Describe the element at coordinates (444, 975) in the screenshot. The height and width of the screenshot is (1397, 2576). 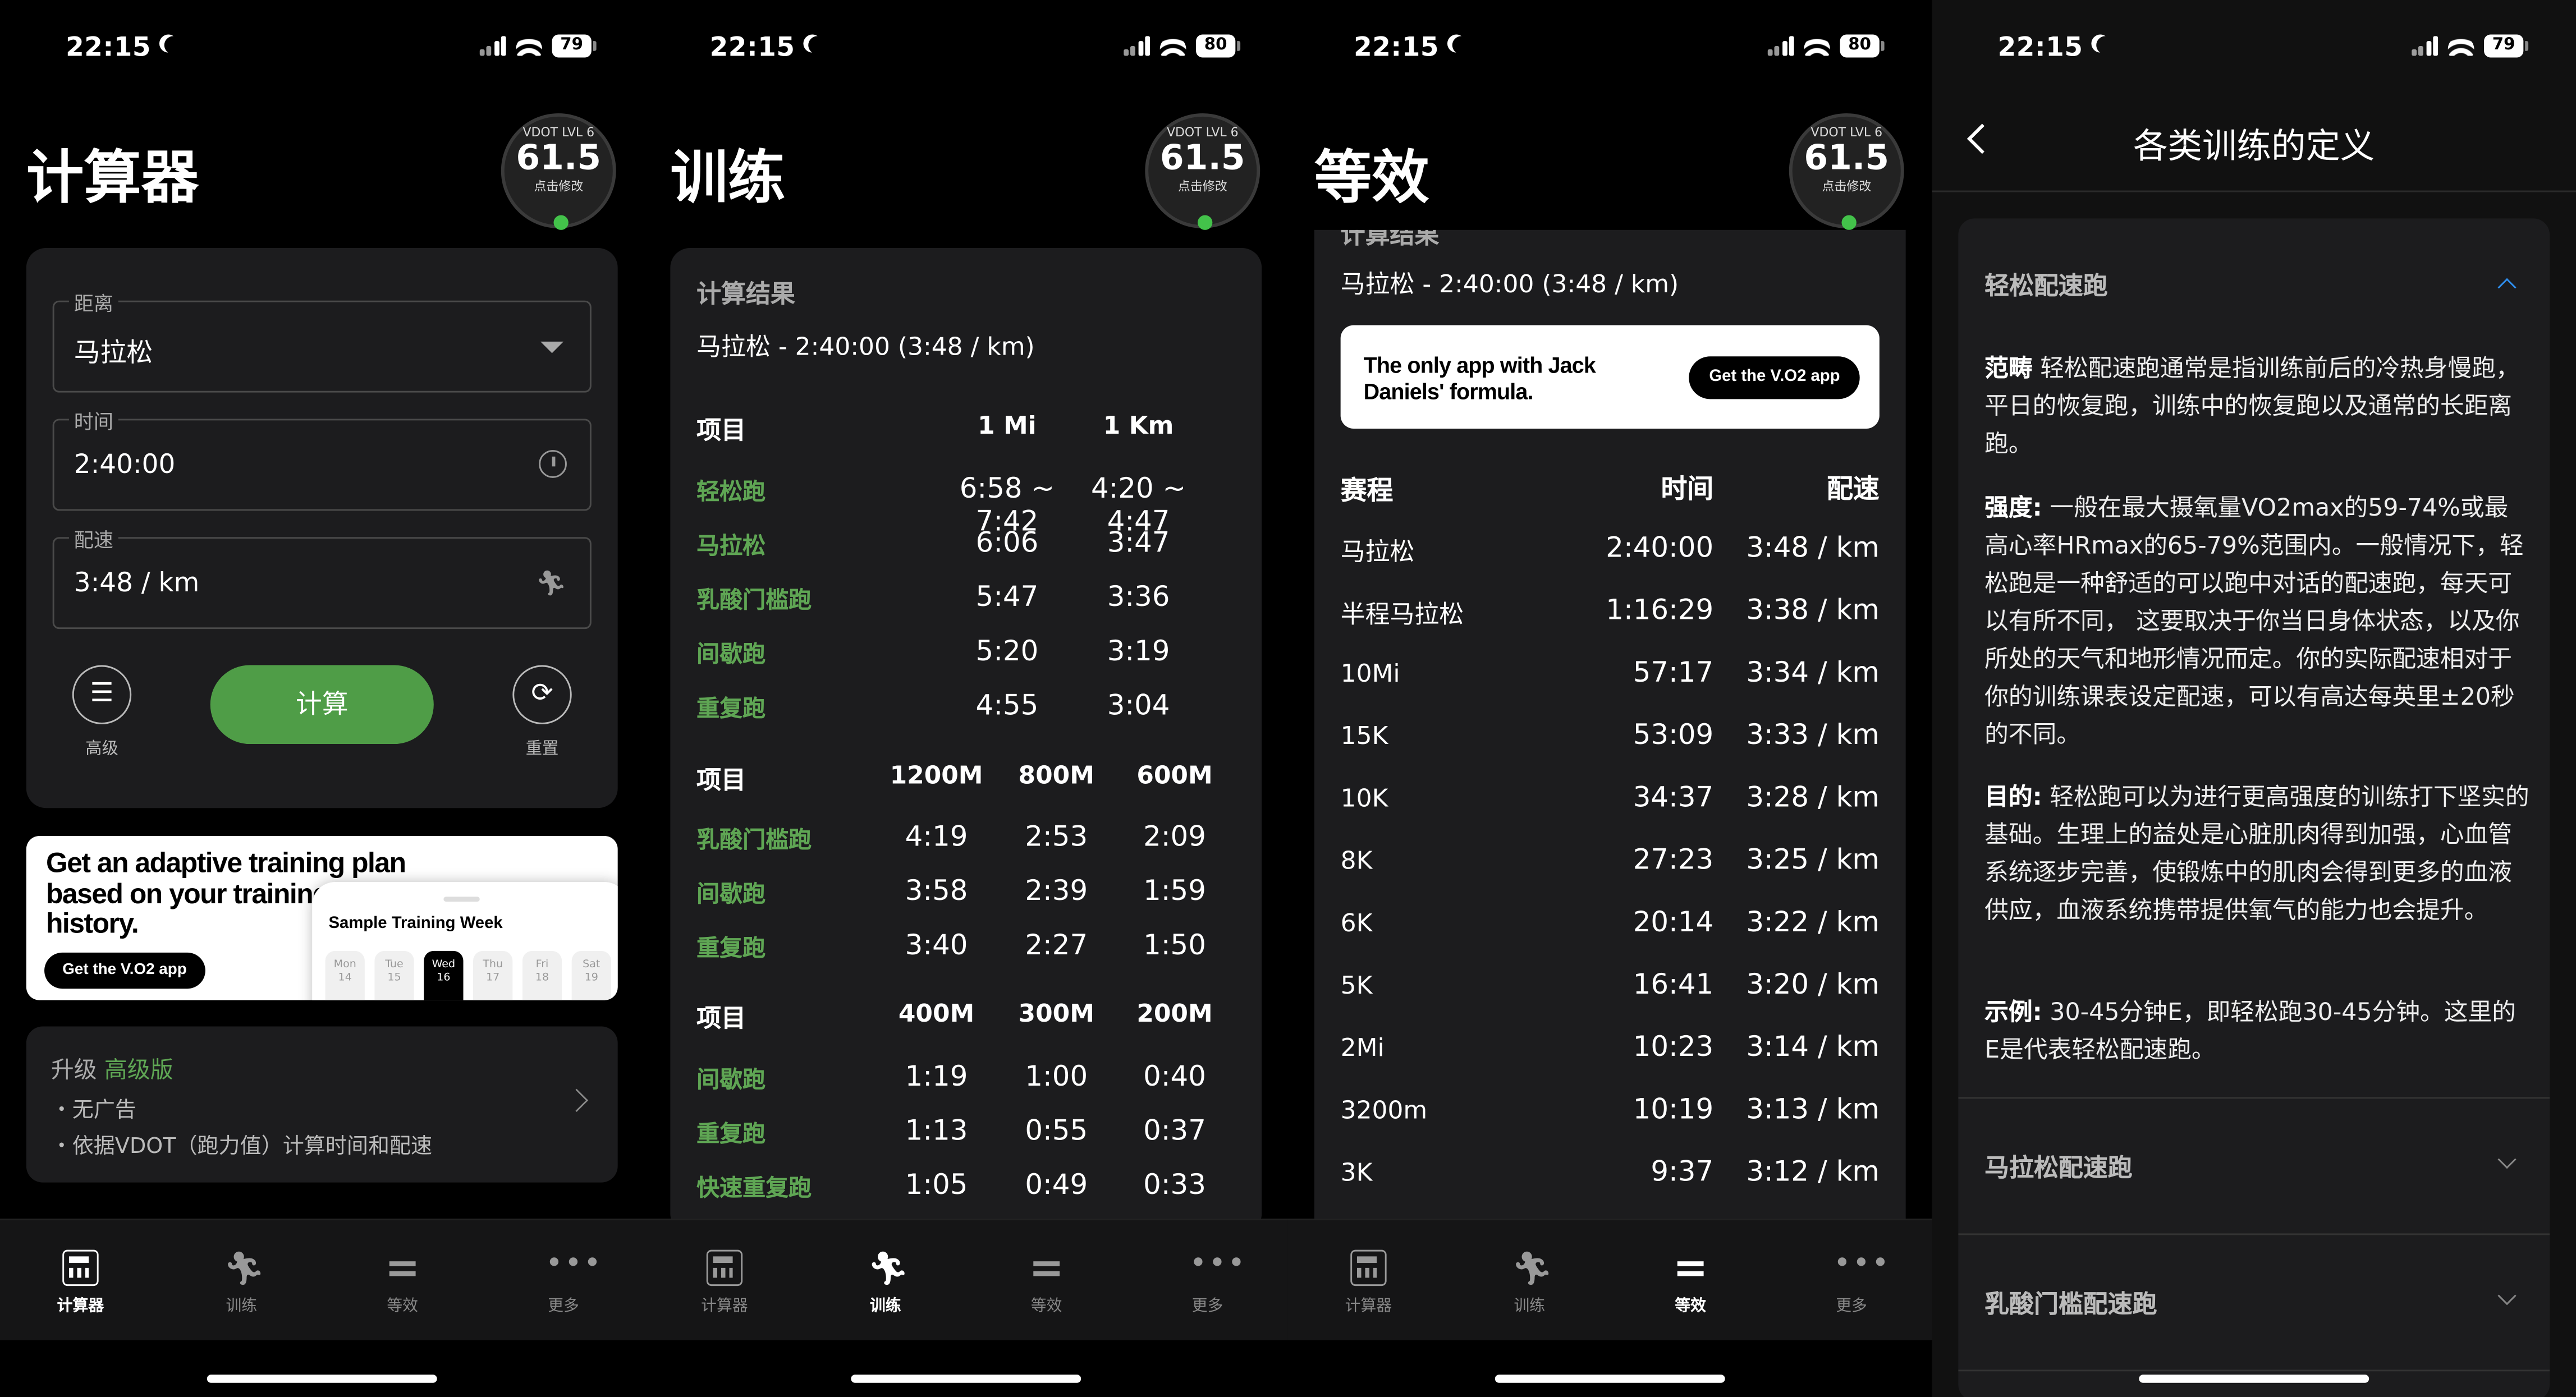
I see `day-chip-selected: Wed 16` at that location.